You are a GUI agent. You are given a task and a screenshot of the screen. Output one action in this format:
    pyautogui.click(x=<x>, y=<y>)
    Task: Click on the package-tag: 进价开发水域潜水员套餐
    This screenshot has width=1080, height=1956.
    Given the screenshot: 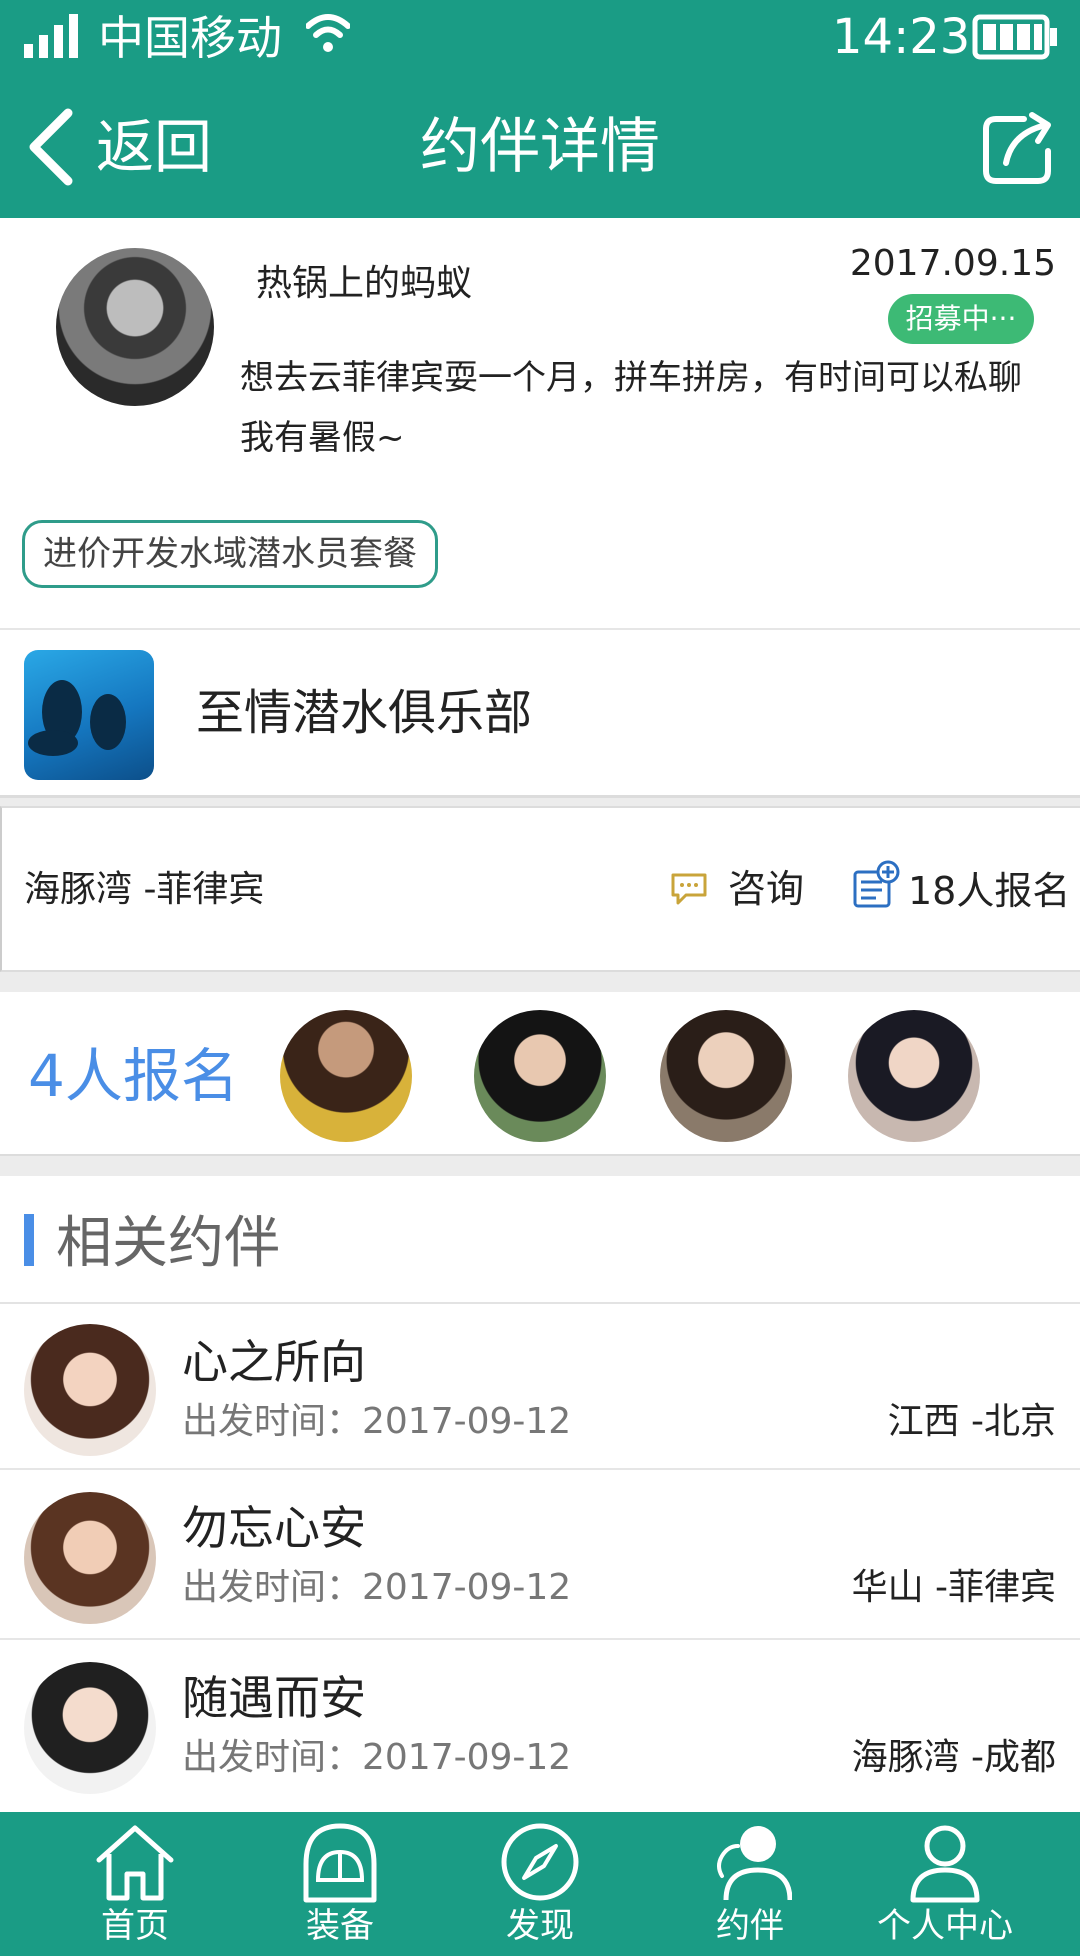 What is the action you would take?
    pyautogui.click(x=230, y=554)
    